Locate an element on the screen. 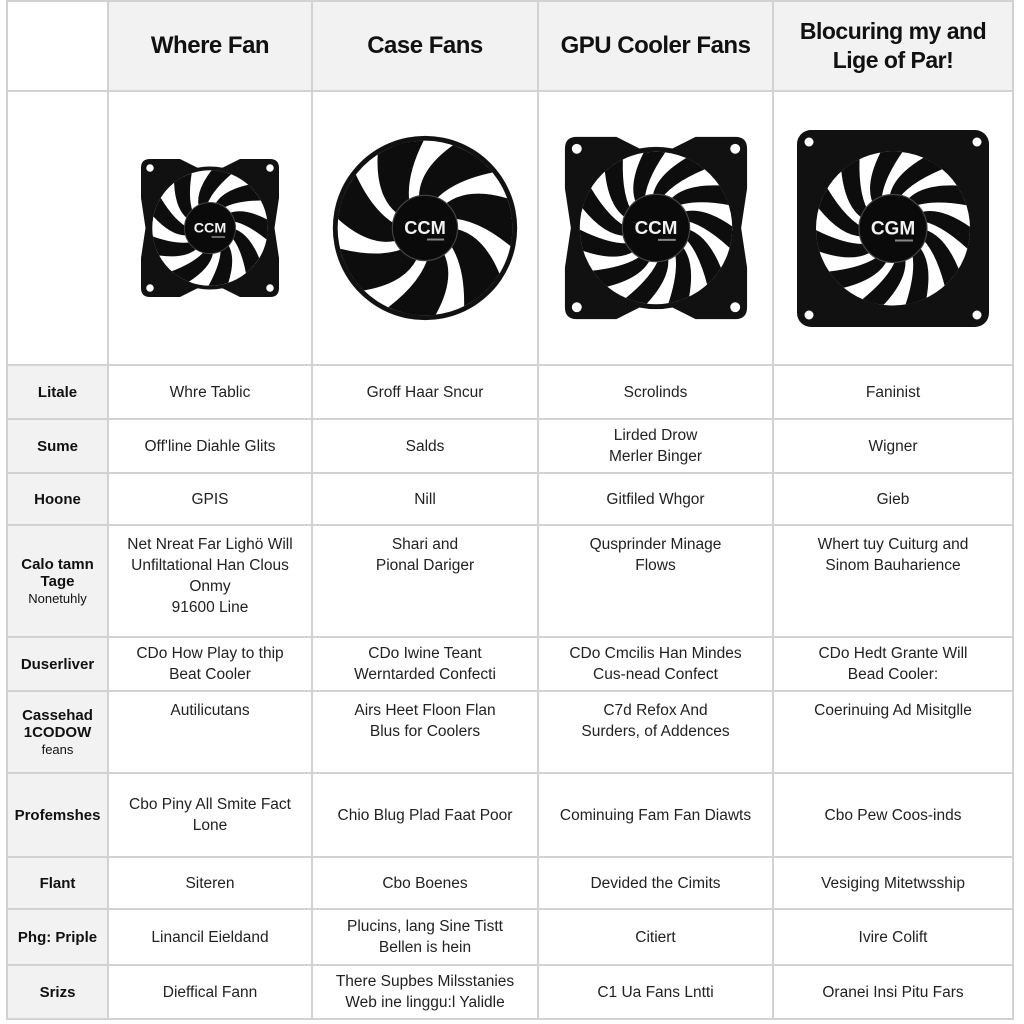 Image resolution: width=1024 pixels, height=1024 pixels. table-row: Hoone GPIS Nill Gitfiled Whgor Gieb is located at coordinates (510, 499).